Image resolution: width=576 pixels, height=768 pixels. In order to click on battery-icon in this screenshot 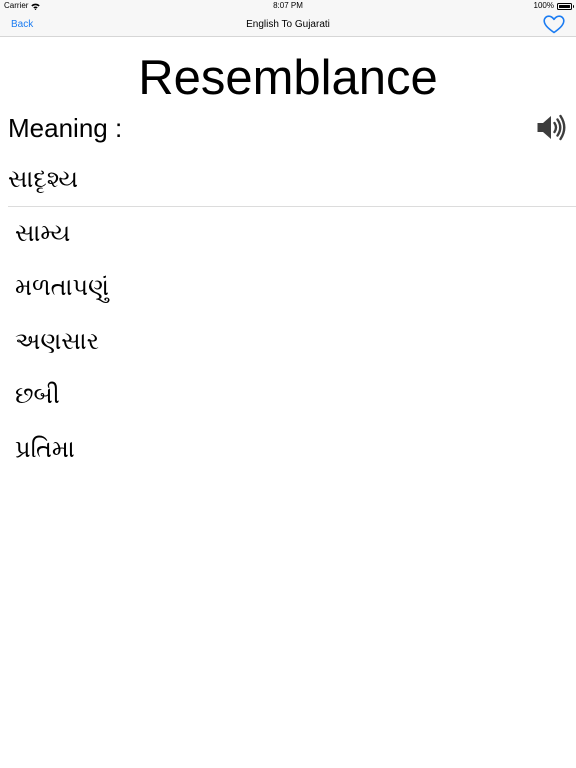, I will do `click(565, 6)`.